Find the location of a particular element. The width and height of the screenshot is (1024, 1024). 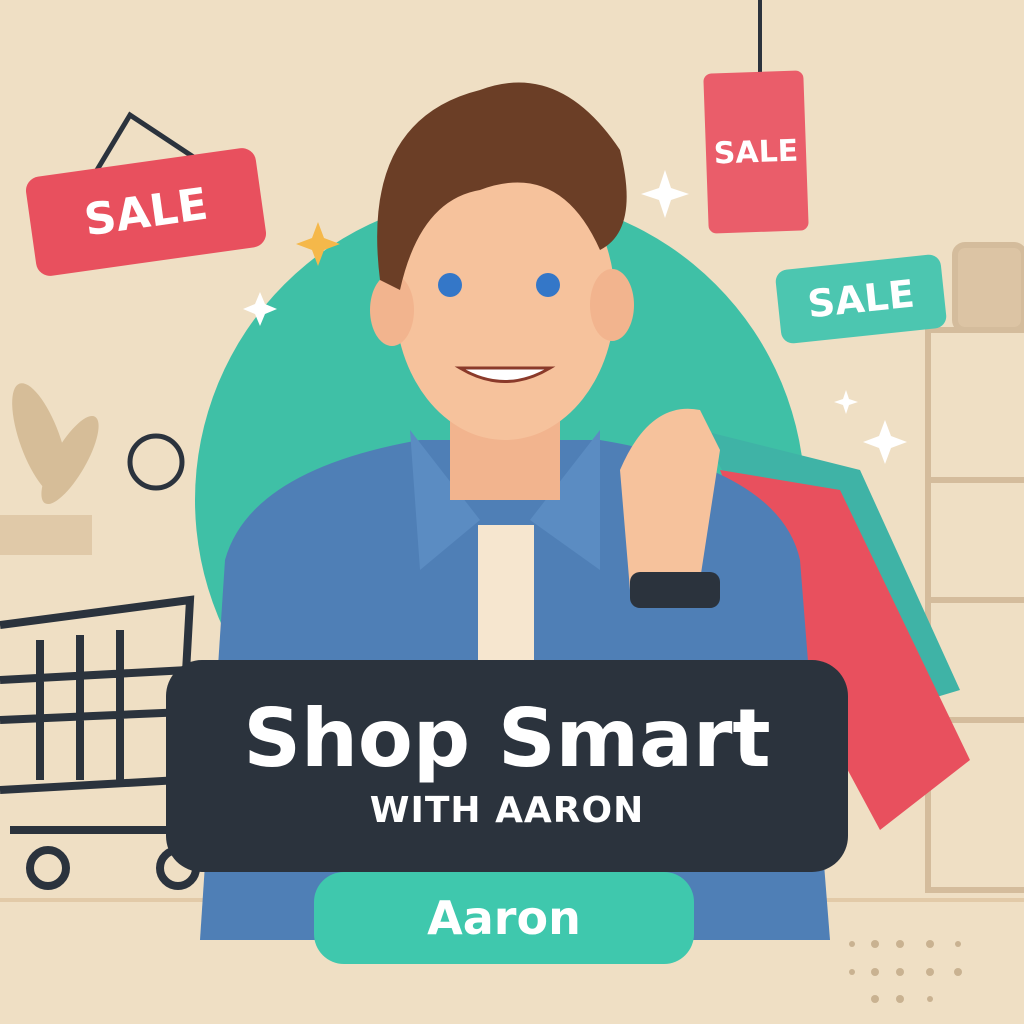

title-banner: Shop Smart WITH AARON is located at coordinates (507, 766).